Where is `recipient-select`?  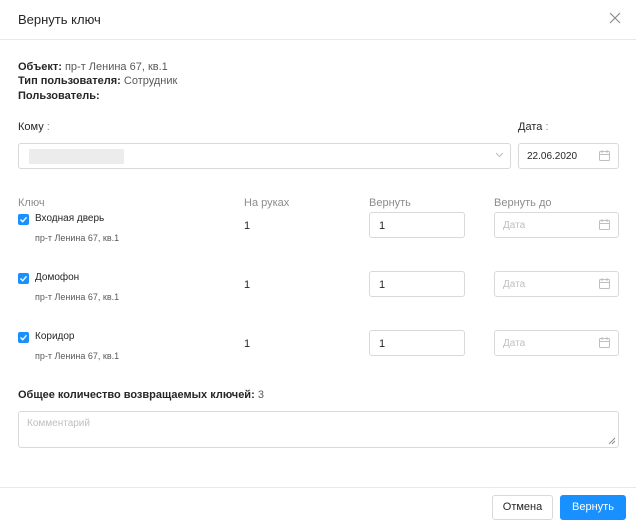 recipient-select is located at coordinates (264, 156).